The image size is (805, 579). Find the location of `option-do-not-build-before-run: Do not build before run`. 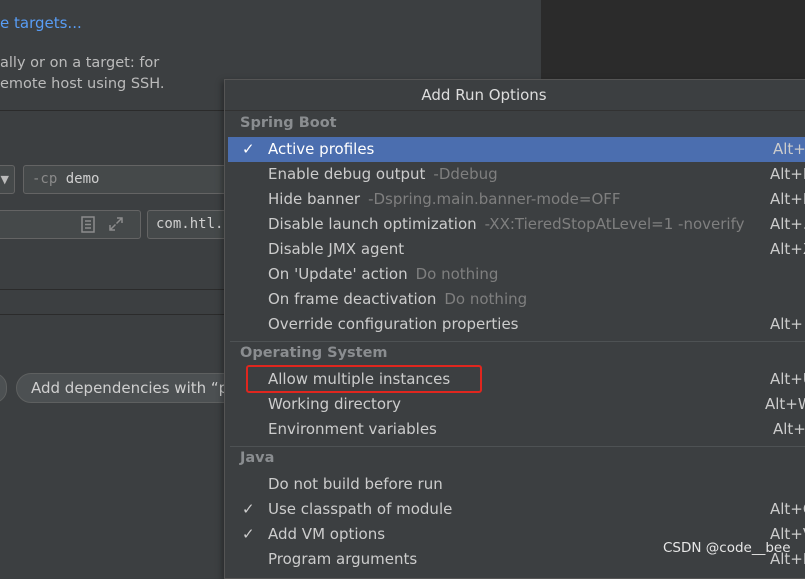

option-do-not-build-before-run: Do not build before run is located at coordinates (515, 484).